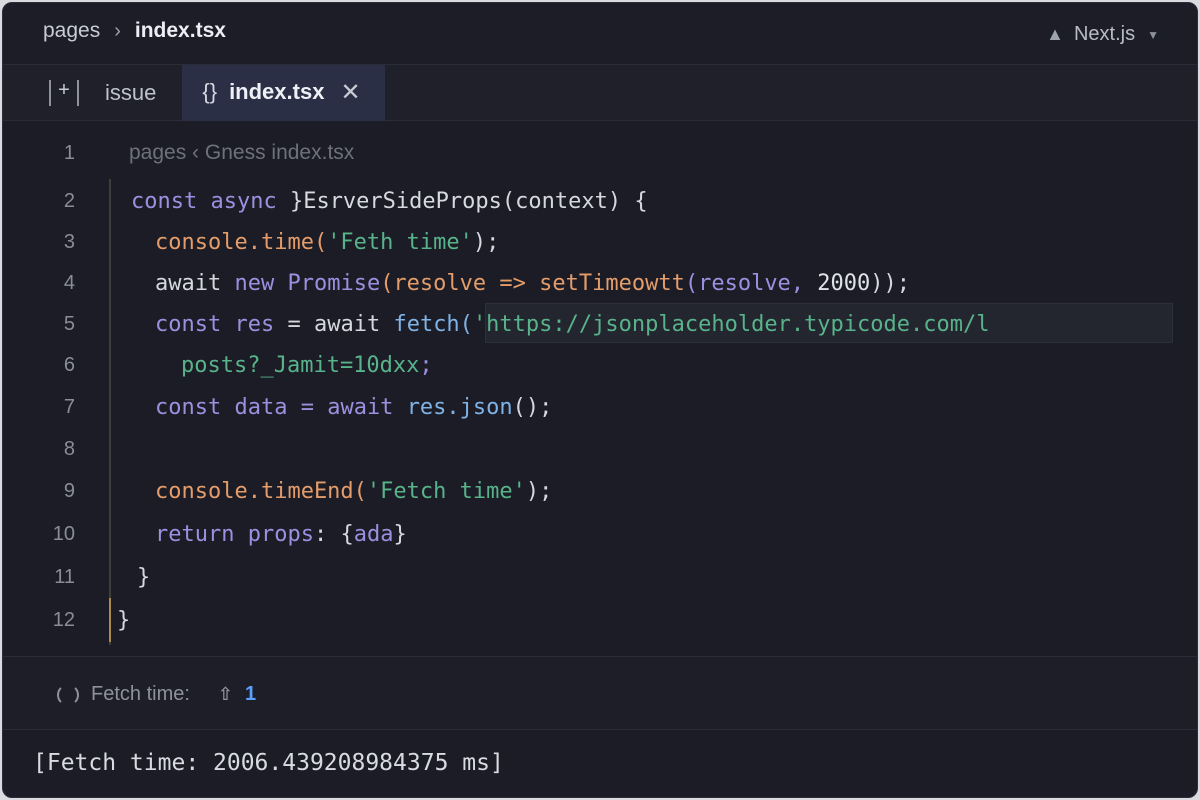  What do you see at coordinates (210, 201) in the screenshot?
I see `keyword: const async` at bounding box center [210, 201].